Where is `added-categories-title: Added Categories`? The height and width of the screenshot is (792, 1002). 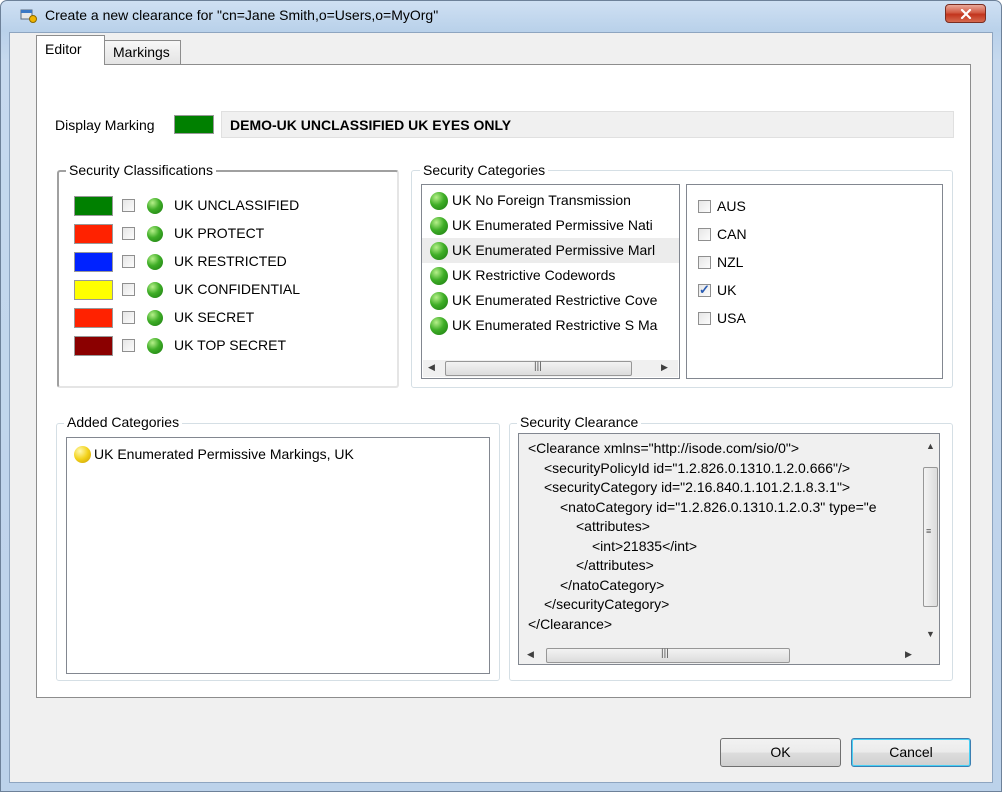 added-categories-title: Added Categories is located at coordinates (123, 422).